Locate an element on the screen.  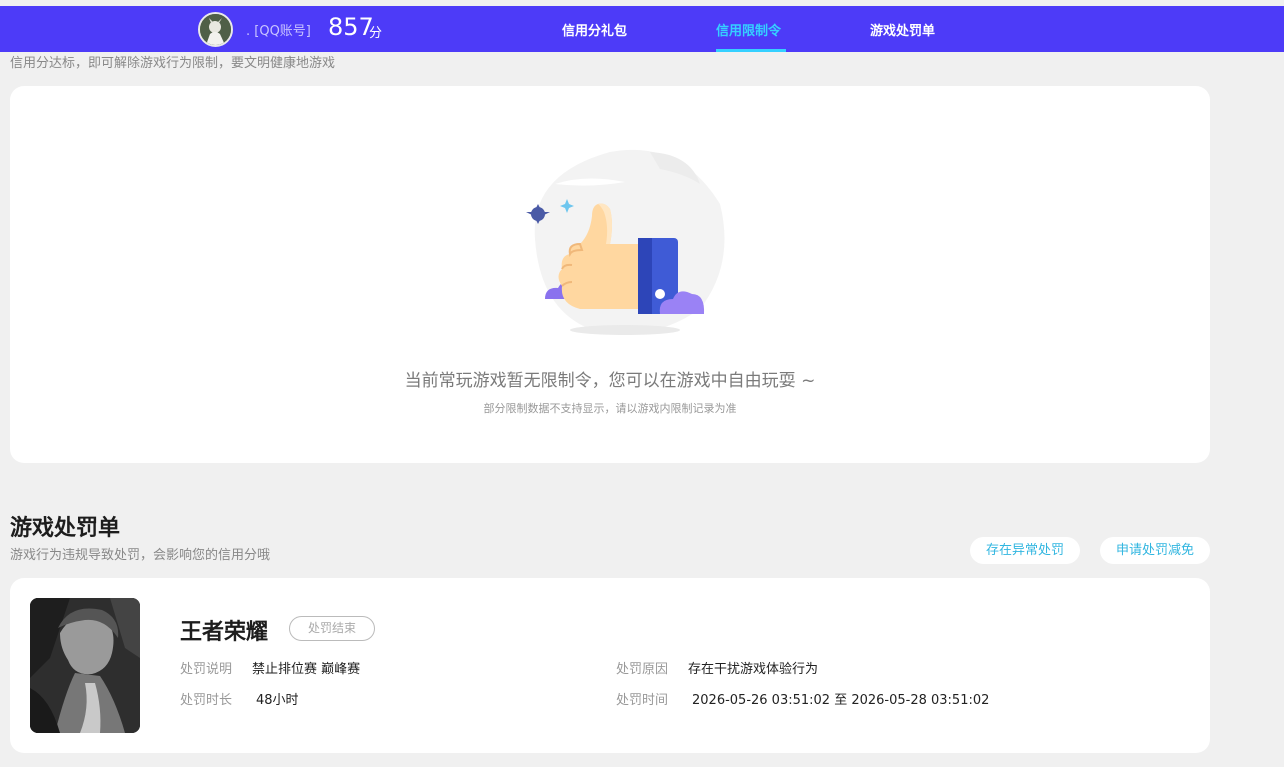
status-badge: 处罚结束 is located at coordinates (332, 628).